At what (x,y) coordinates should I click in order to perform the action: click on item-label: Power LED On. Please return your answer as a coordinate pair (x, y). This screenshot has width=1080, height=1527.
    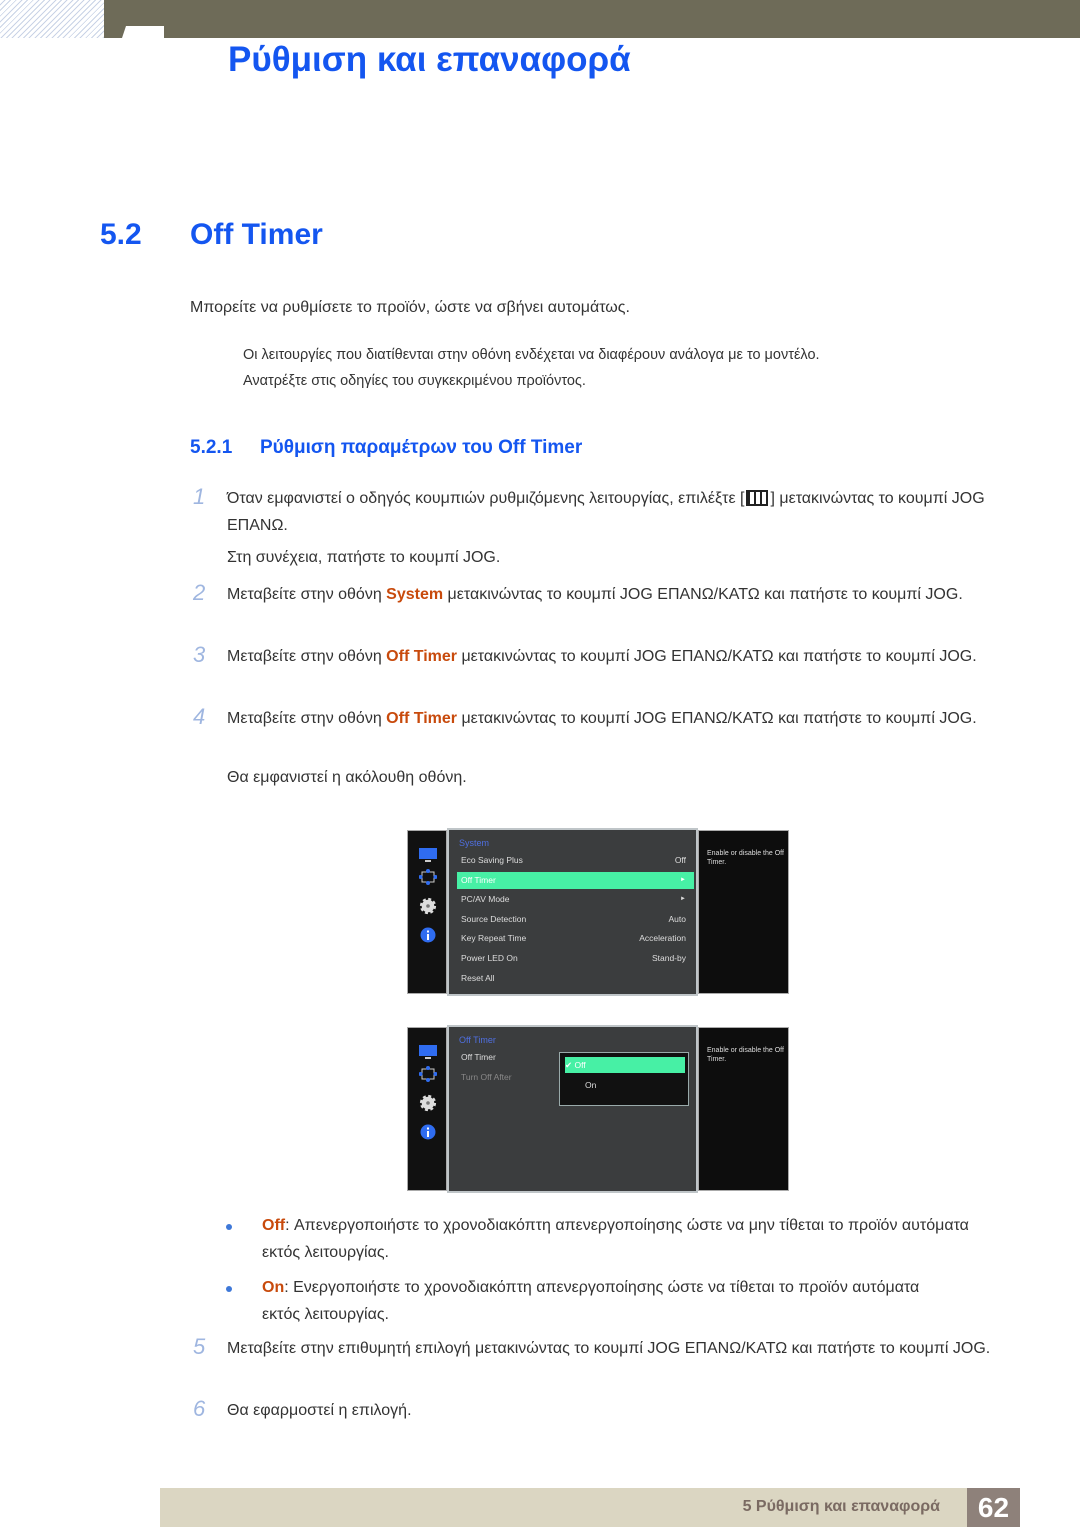
    Looking at the image, I should click on (489, 958).